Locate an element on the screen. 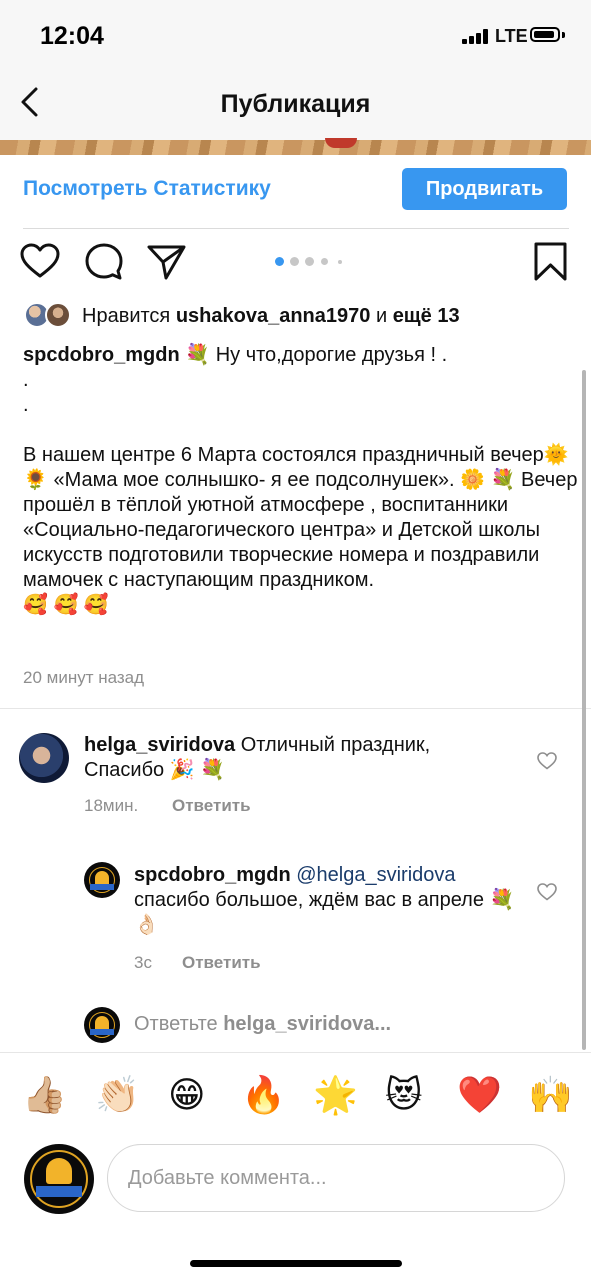 This screenshot has width=591, height=1281. post-timestamp: 20 минут назад is located at coordinates (84, 677).